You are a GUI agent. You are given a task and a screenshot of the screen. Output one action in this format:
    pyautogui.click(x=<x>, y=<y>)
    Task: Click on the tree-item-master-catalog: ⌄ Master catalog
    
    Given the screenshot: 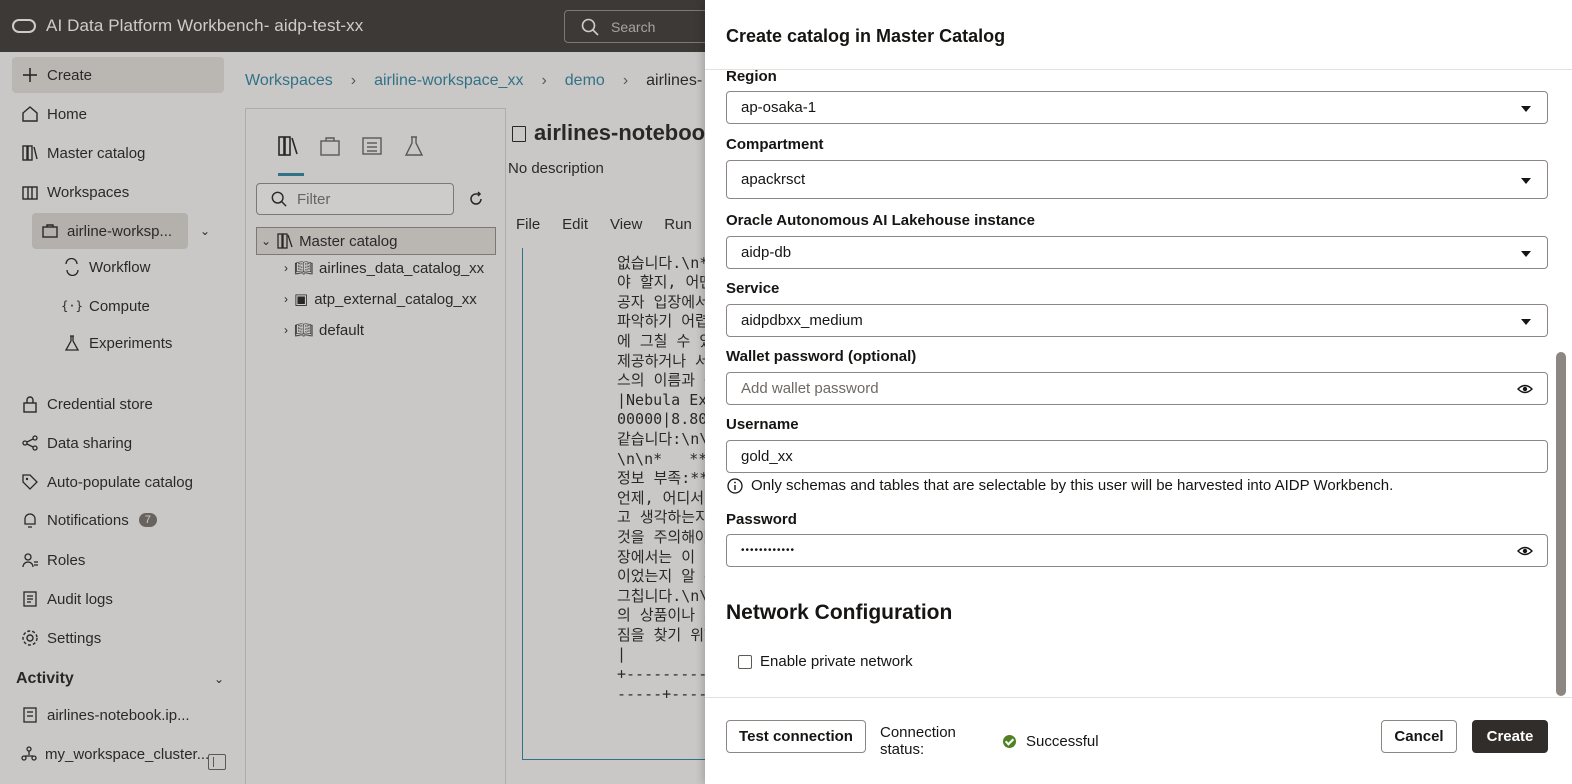 What is the action you would take?
    pyautogui.click(x=376, y=241)
    